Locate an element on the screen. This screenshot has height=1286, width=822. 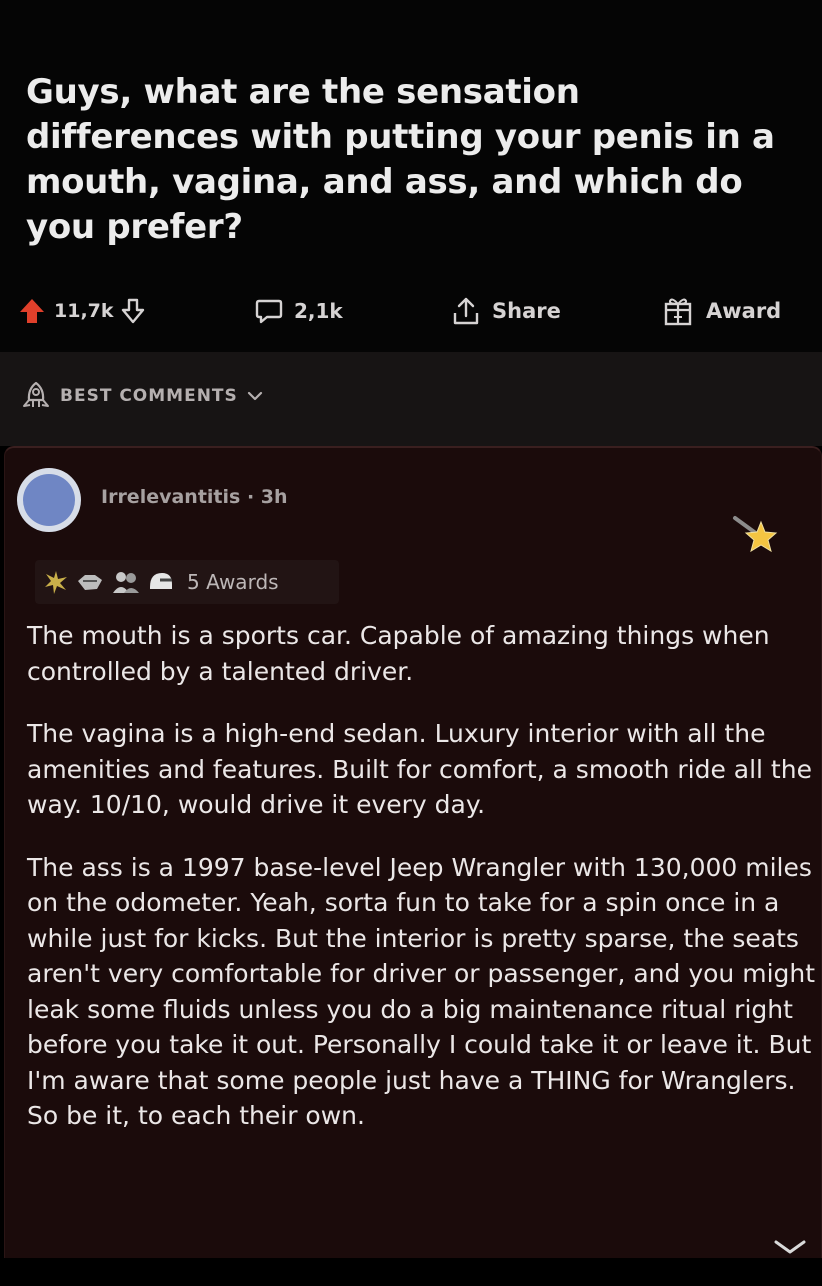
award-people-icon is located at coordinates (126, 582).